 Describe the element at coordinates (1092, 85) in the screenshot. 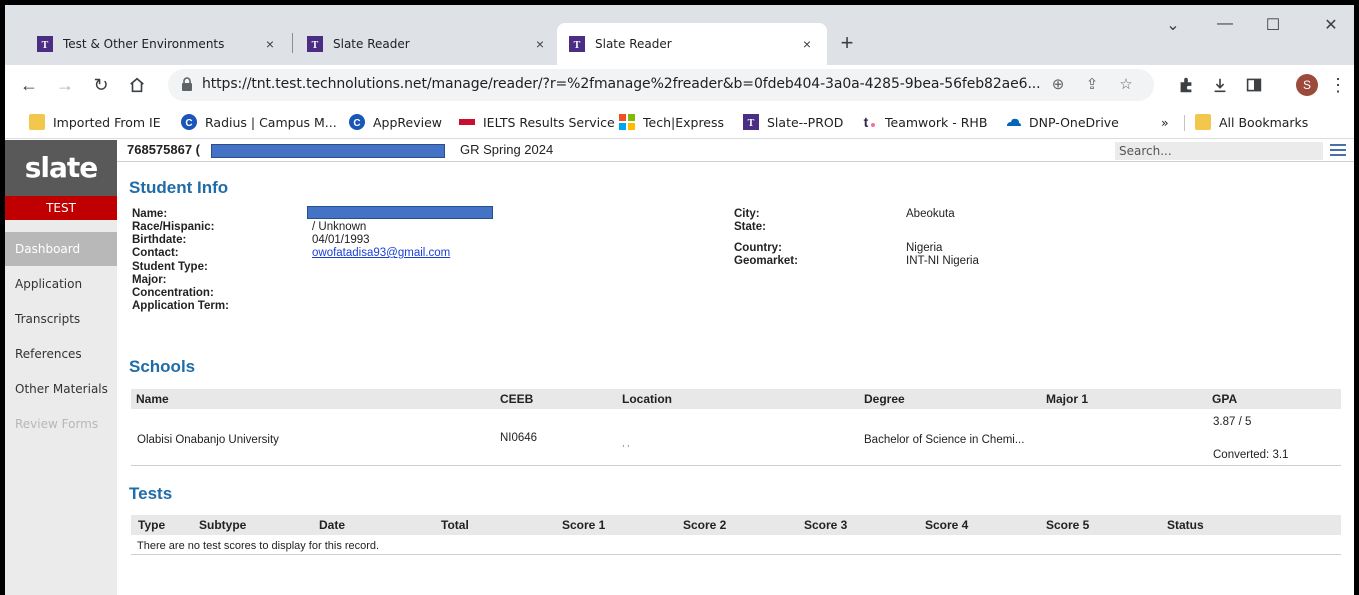

I see `share-icon: ⇪` at that location.